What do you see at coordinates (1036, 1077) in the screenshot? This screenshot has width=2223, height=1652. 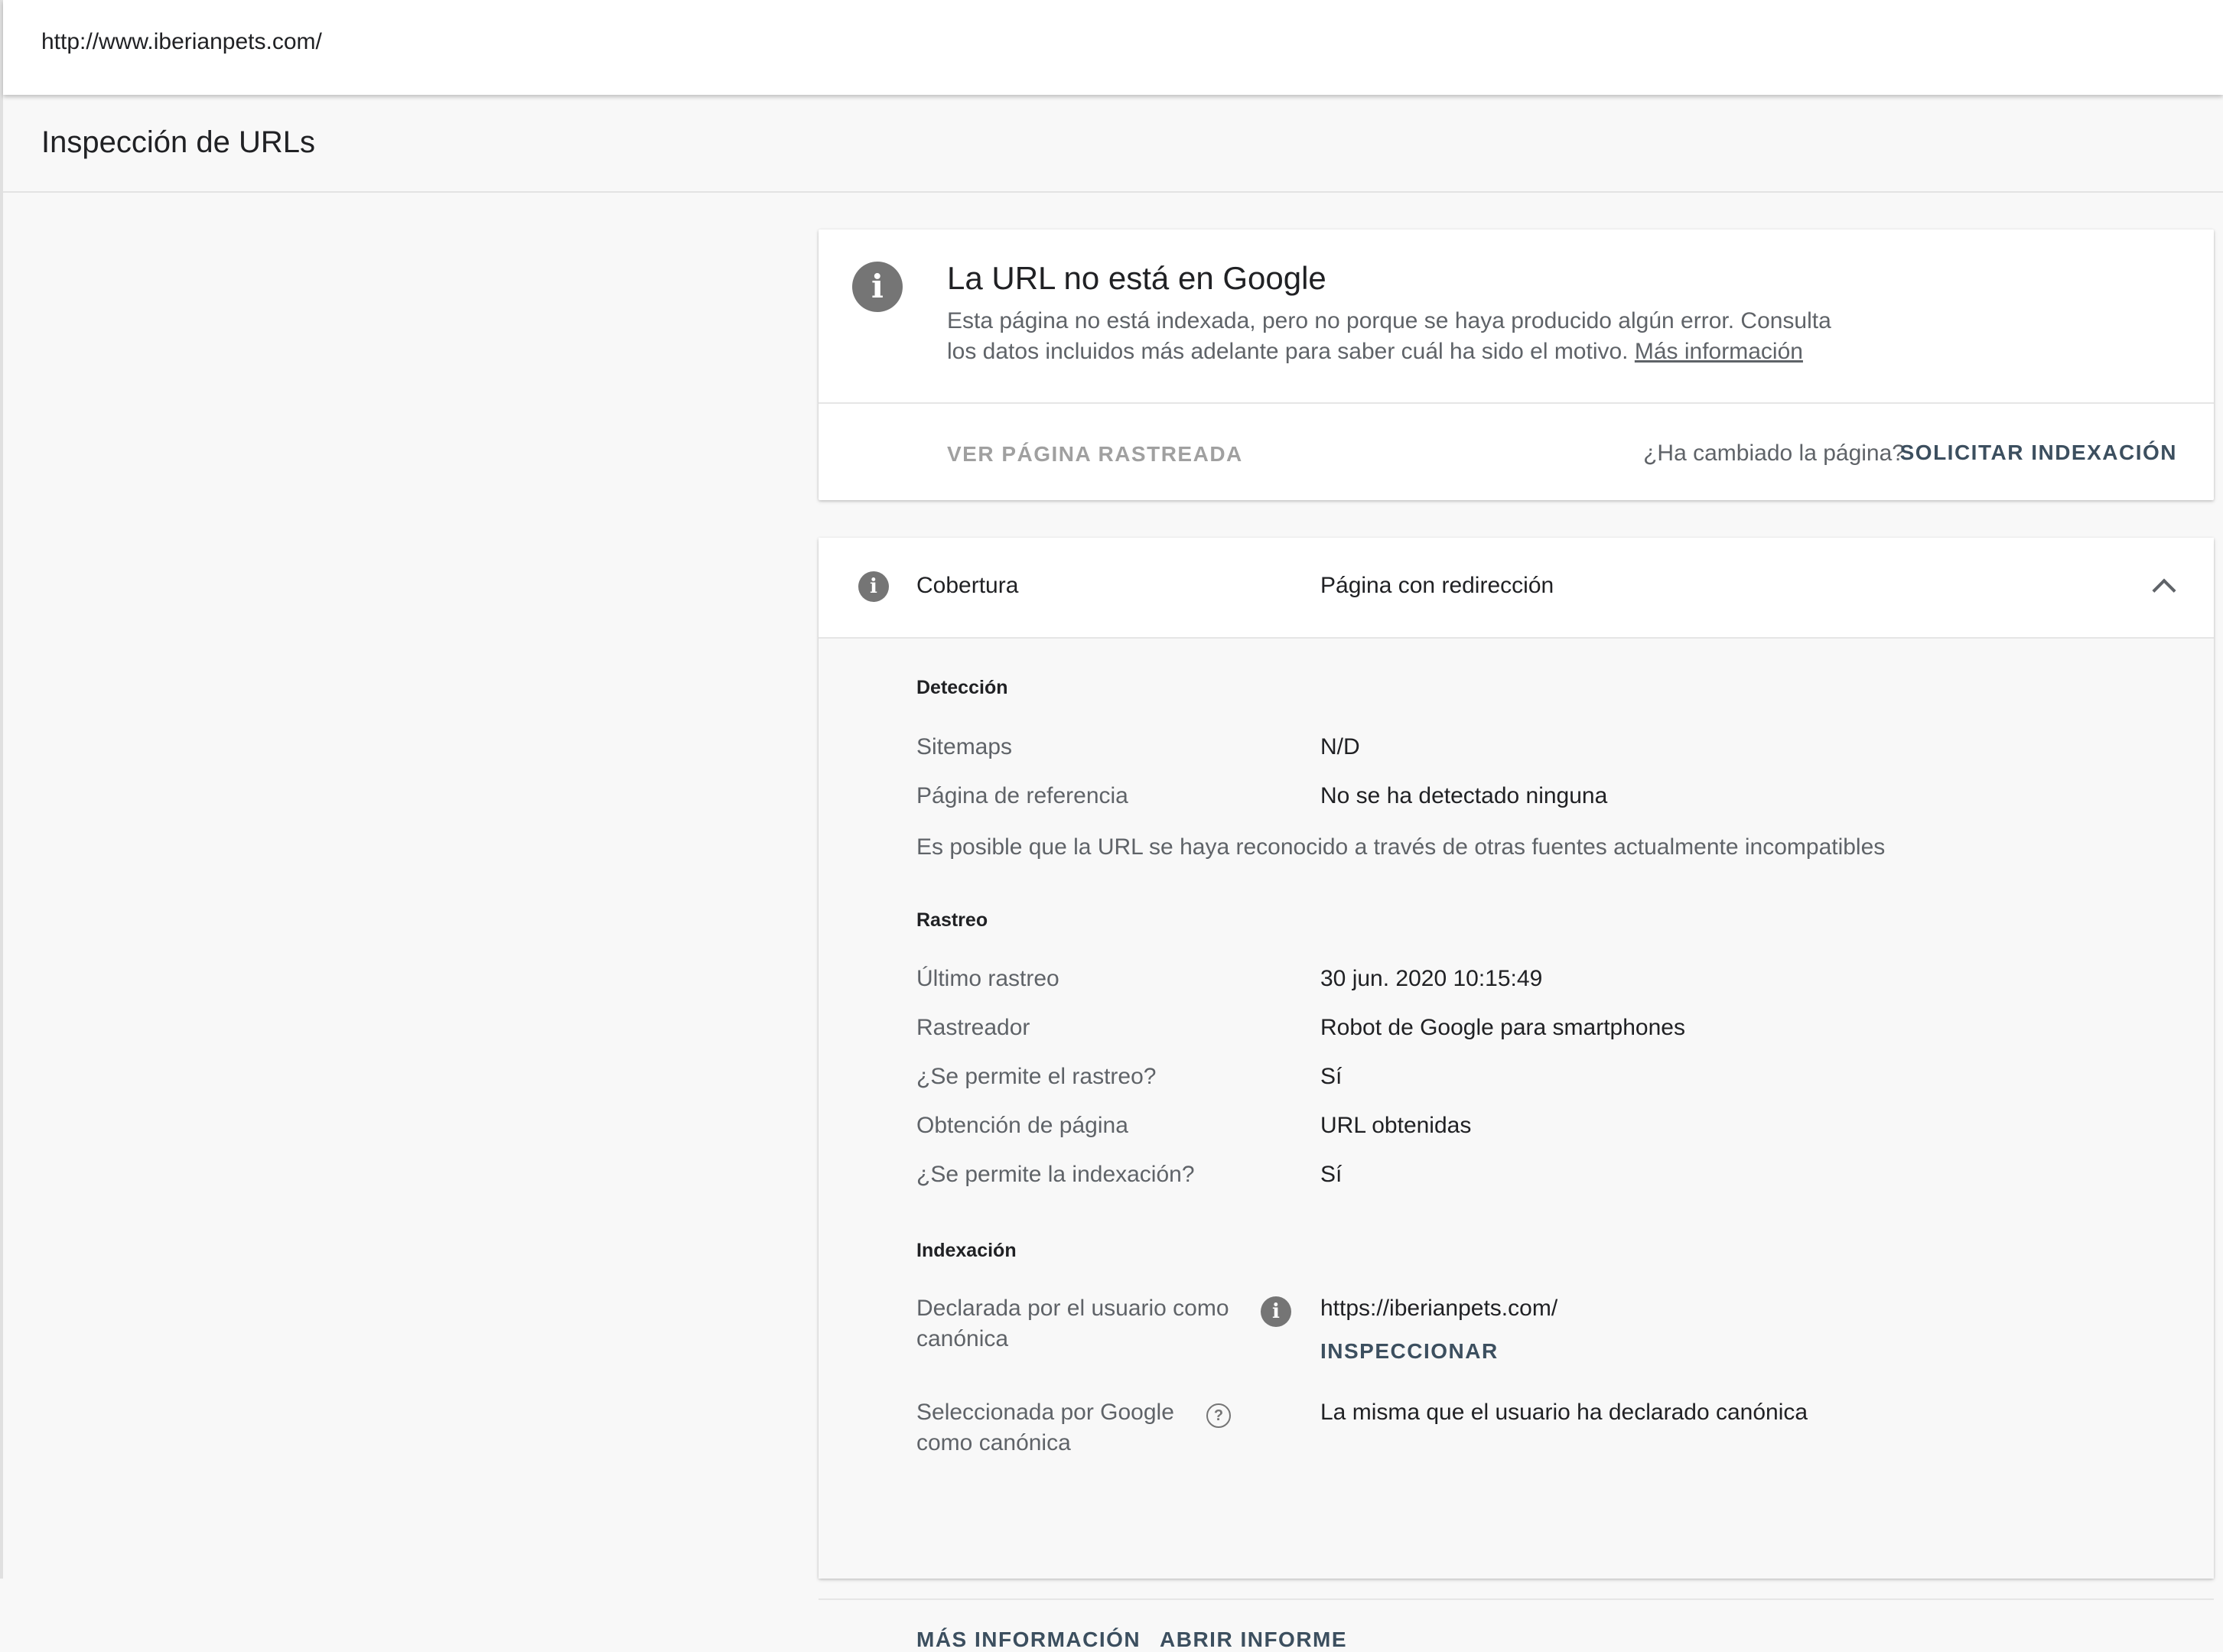 I see `crawl-allowed-label: ¿Se permite el rastreo?` at bounding box center [1036, 1077].